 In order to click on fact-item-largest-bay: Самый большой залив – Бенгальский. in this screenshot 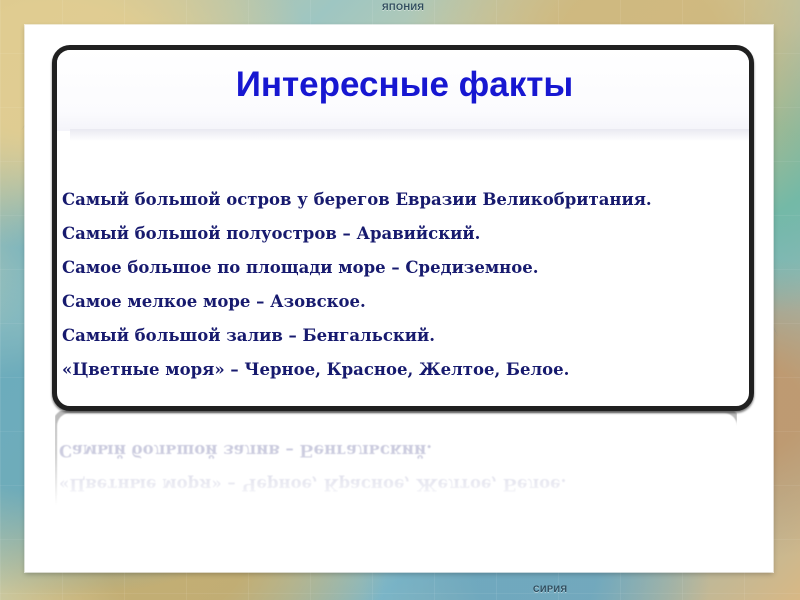, I will do `click(249, 335)`.